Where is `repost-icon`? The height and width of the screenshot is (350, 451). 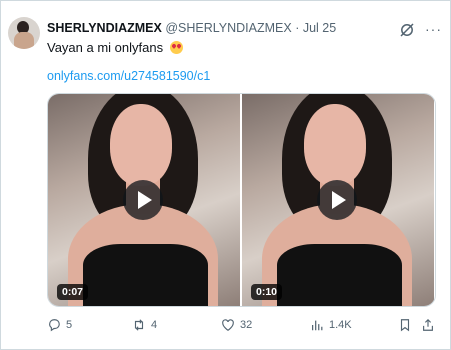
repost-icon is located at coordinates (139, 325).